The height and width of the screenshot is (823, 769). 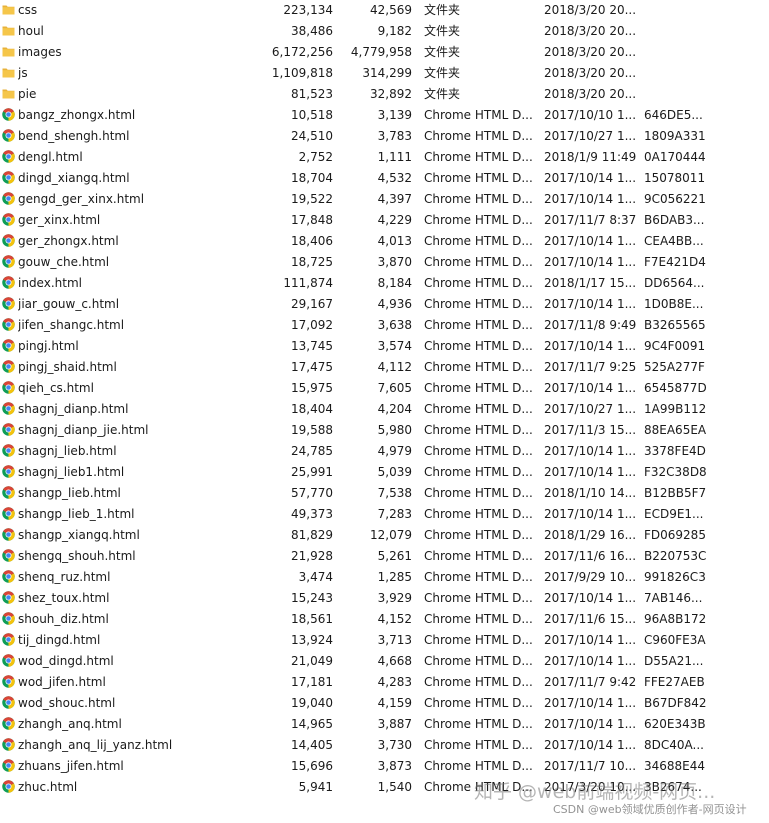 What do you see at coordinates (394, 199) in the screenshot?
I see `packed-size: 4,397` at bounding box center [394, 199].